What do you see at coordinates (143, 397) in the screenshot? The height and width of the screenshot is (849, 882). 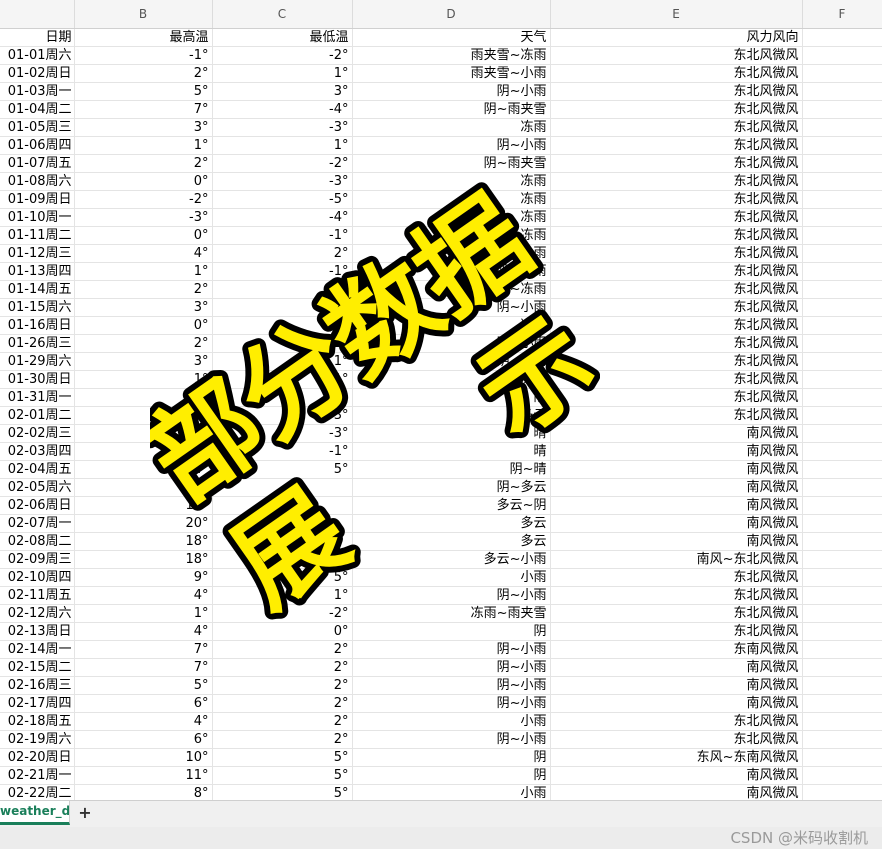 I see `cell-high` at bounding box center [143, 397].